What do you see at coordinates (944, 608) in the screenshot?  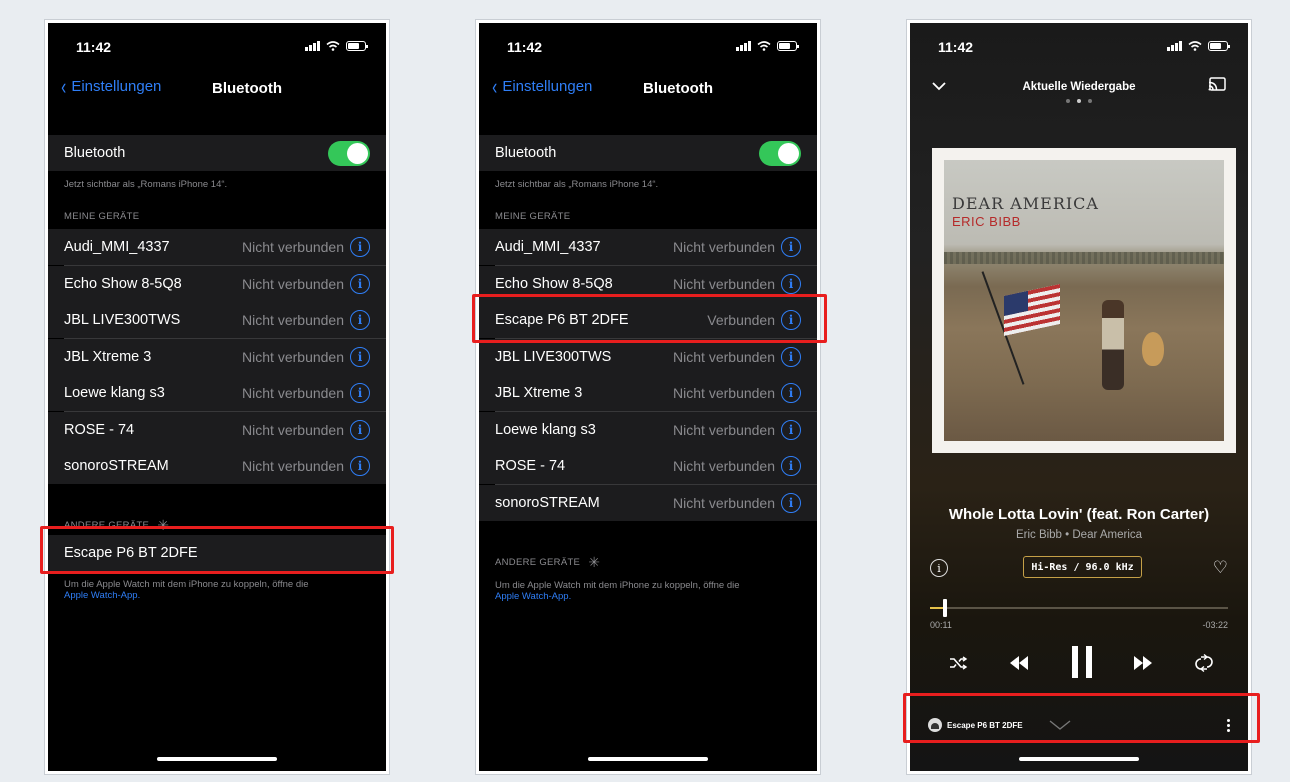 I see `progress-knob` at bounding box center [944, 608].